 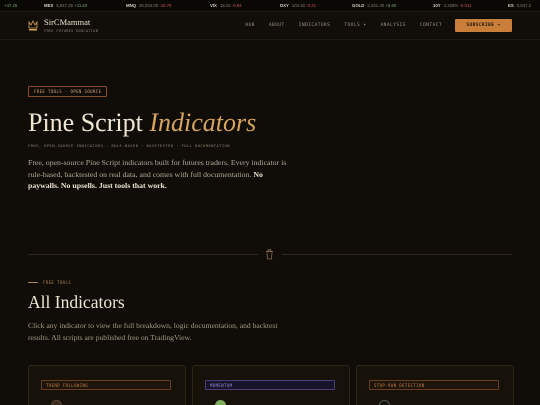 I want to click on ticker-item: VIX 16.24 -0.84, so click(x=226, y=5).